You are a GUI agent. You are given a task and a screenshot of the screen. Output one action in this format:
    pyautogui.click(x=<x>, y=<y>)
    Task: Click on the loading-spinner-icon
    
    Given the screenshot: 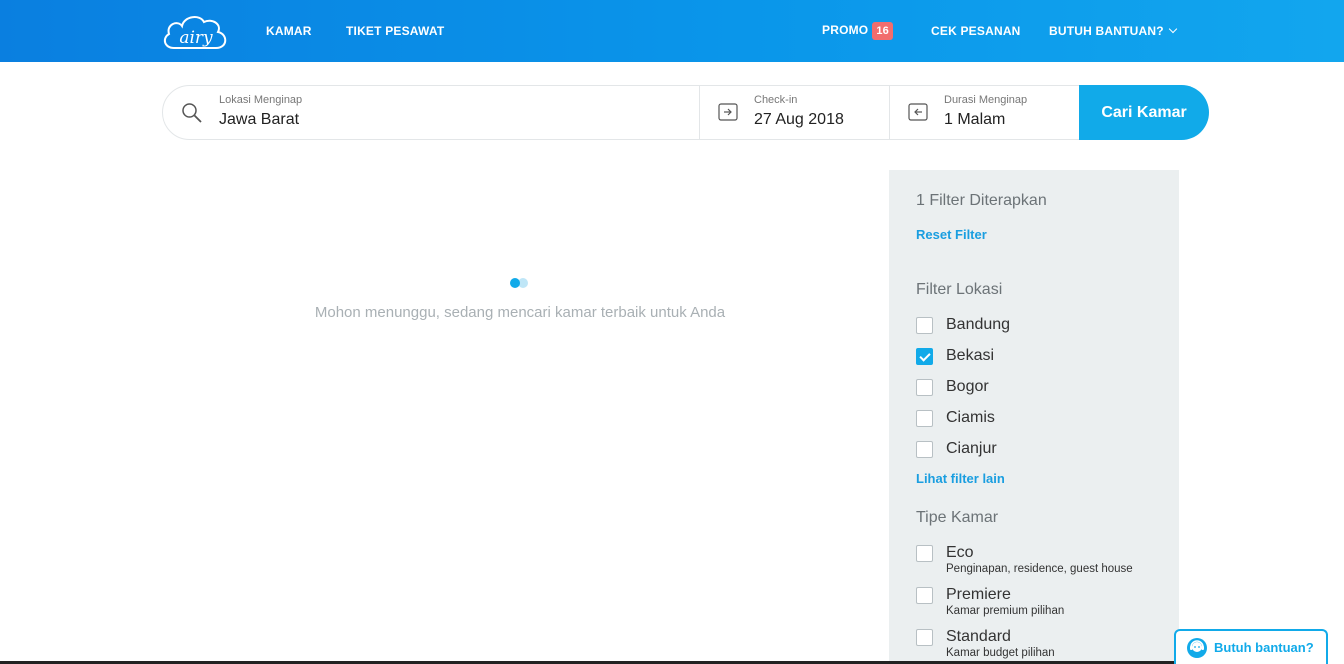 What is the action you would take?
    pyautogui.click(x=519, y=283)
    